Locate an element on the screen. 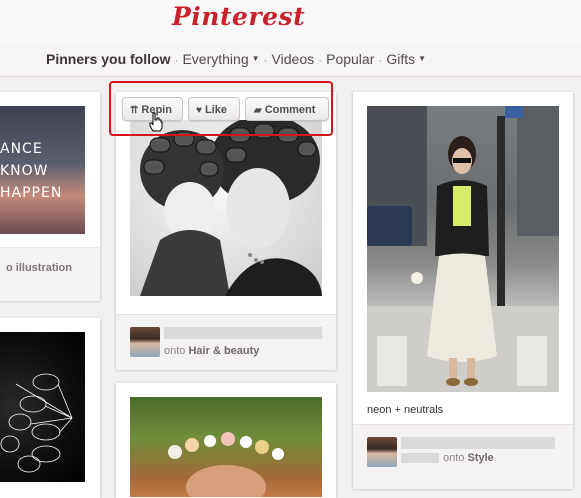 Image resolution: width=581 pixels, height=498 pixels. pin-board-line: onto Style is located at coordinates (468, 458).